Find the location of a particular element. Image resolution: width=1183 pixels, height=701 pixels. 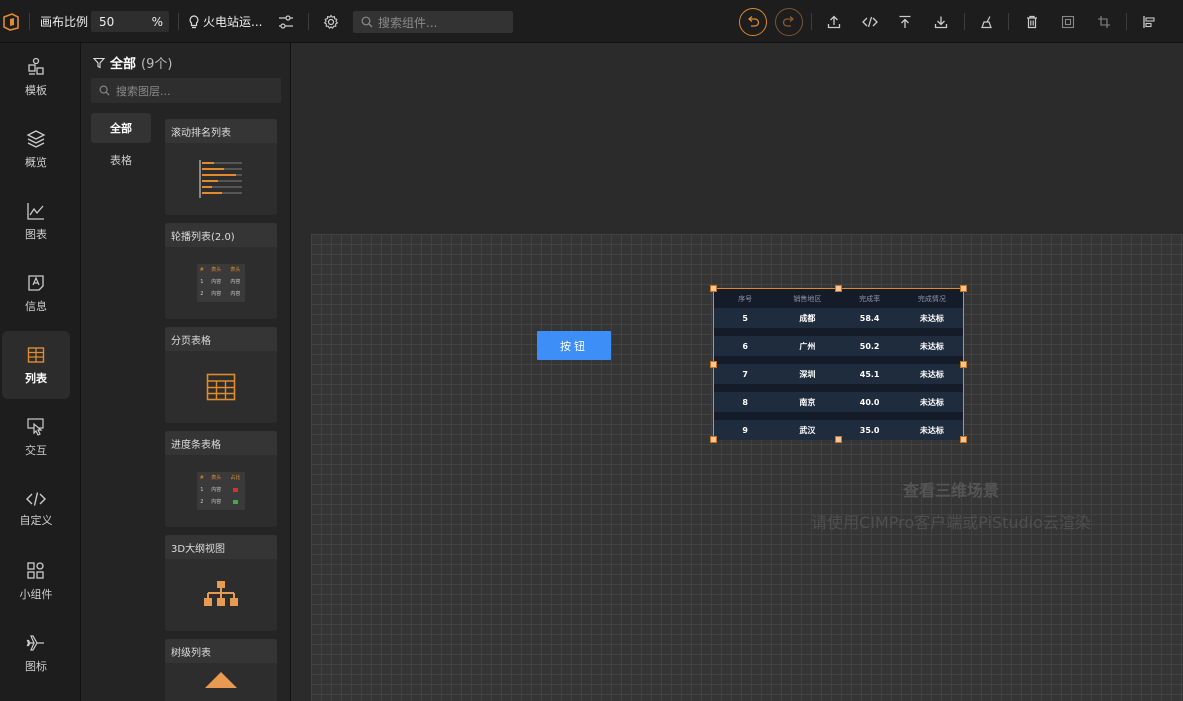

broom-icon is located at coordinates (986, 22).